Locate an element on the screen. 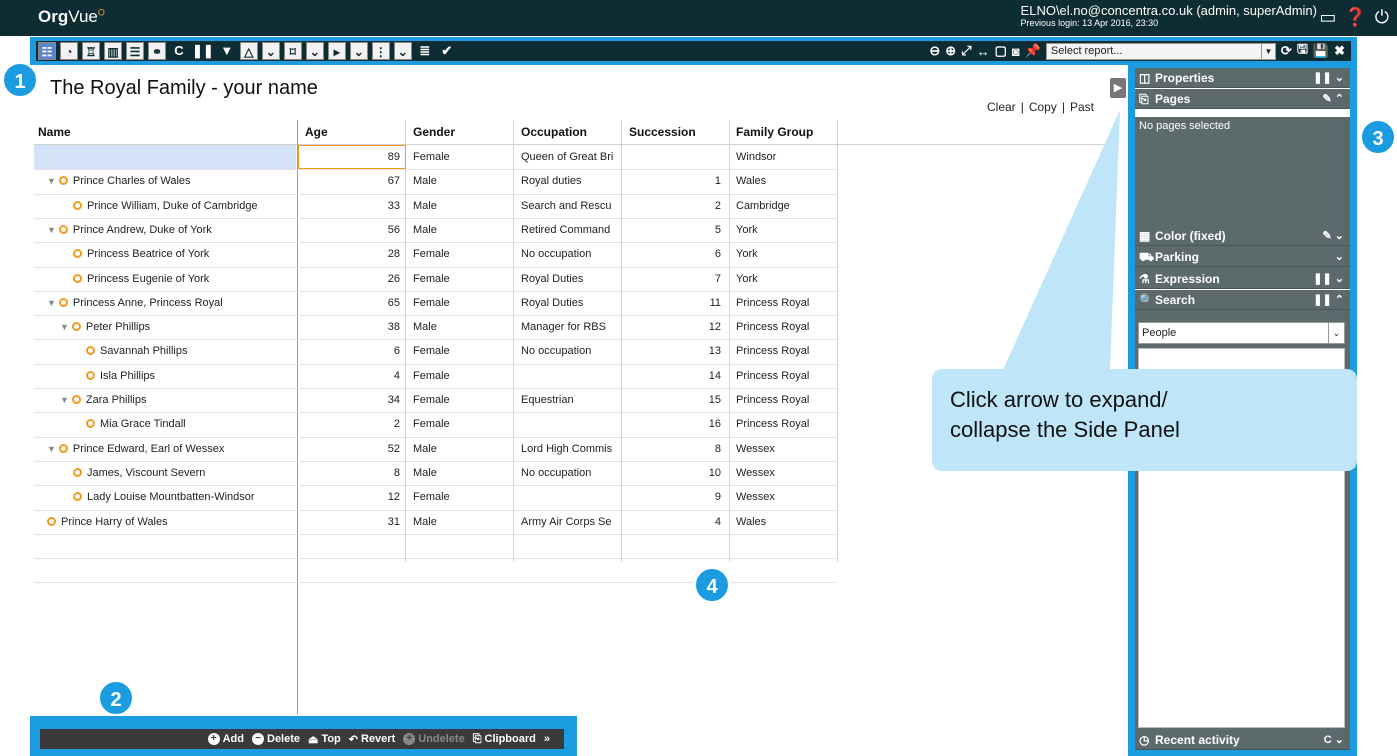  tooltip-line-2: collapse the Side Panel is located at coordinates (1065, 429).